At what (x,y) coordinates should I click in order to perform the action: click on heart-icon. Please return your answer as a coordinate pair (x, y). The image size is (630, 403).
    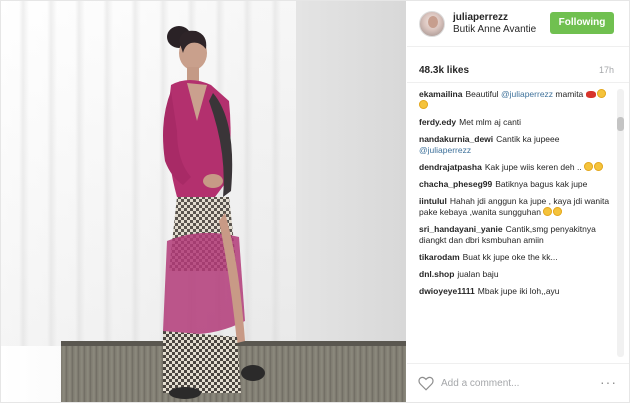
    Looking at the image, I should click on (426, 383).